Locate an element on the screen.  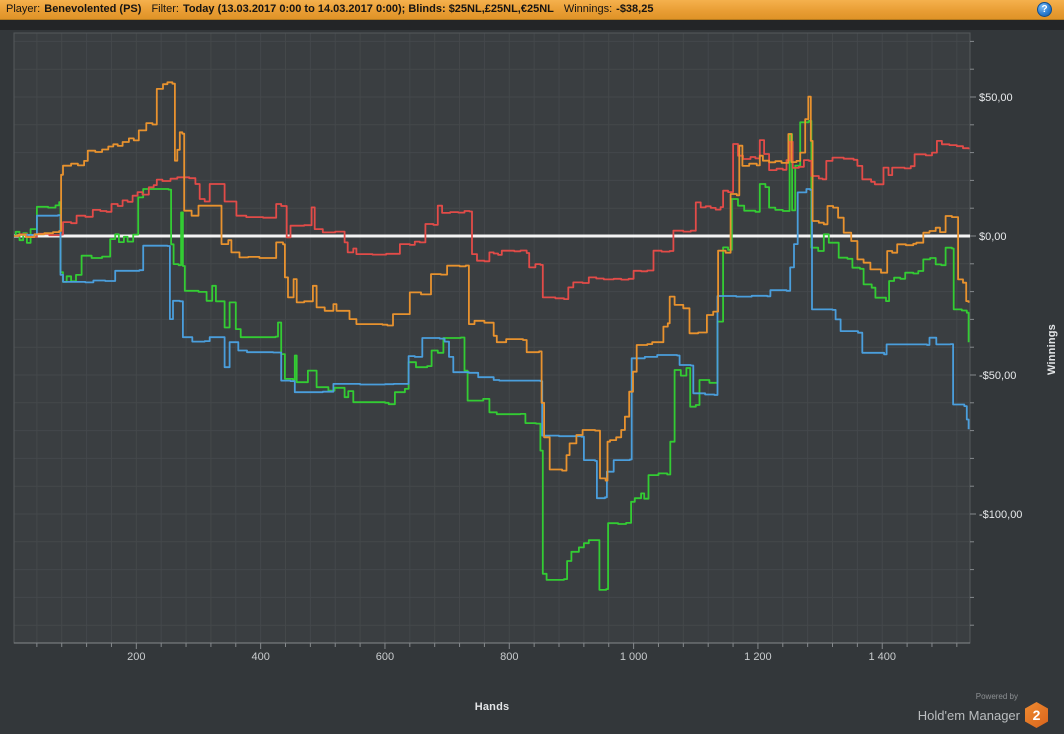
x-axis-title: Hands is located at coordinates (492, 707).